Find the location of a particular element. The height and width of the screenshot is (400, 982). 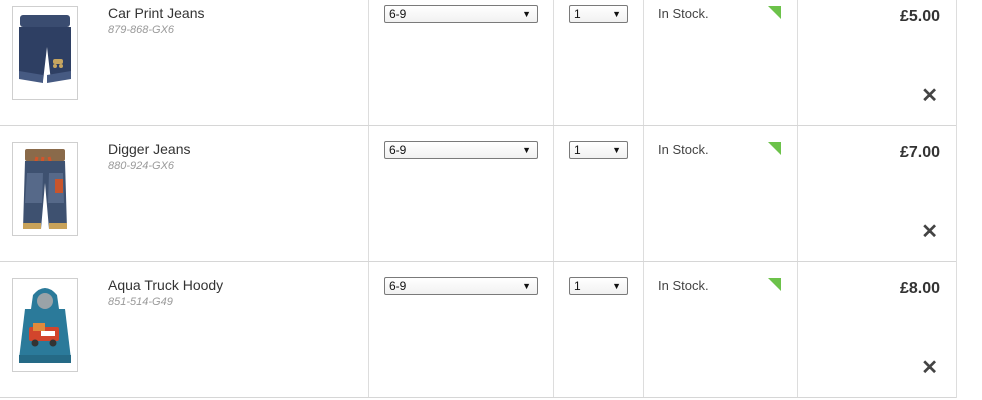

digger-jeans-image is located at coordinates (45, 189).